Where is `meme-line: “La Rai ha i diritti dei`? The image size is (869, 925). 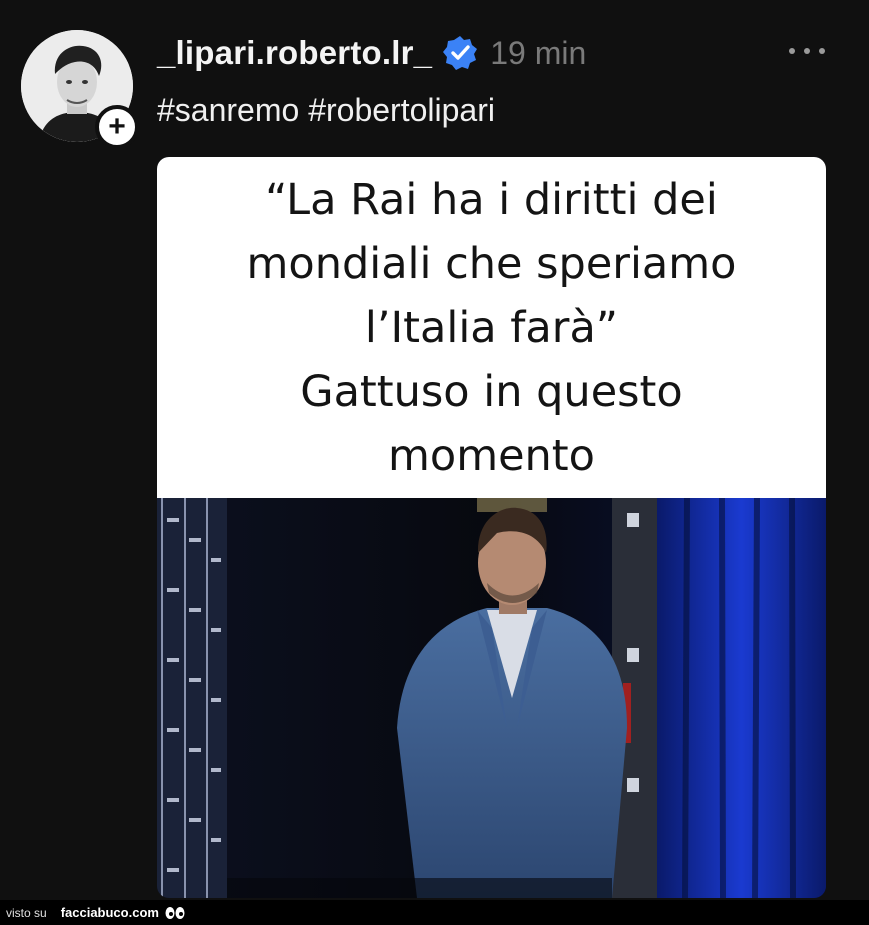 meme-line: “La Rai ha i diritti dei is located at coordinates (491, 199).